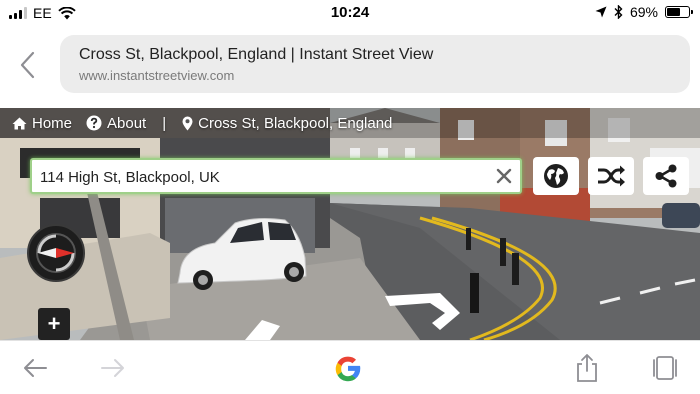 Image resolution: width=700 pixels, height=394 pixels. I want to click on shuffle-button, so click(611, 176).